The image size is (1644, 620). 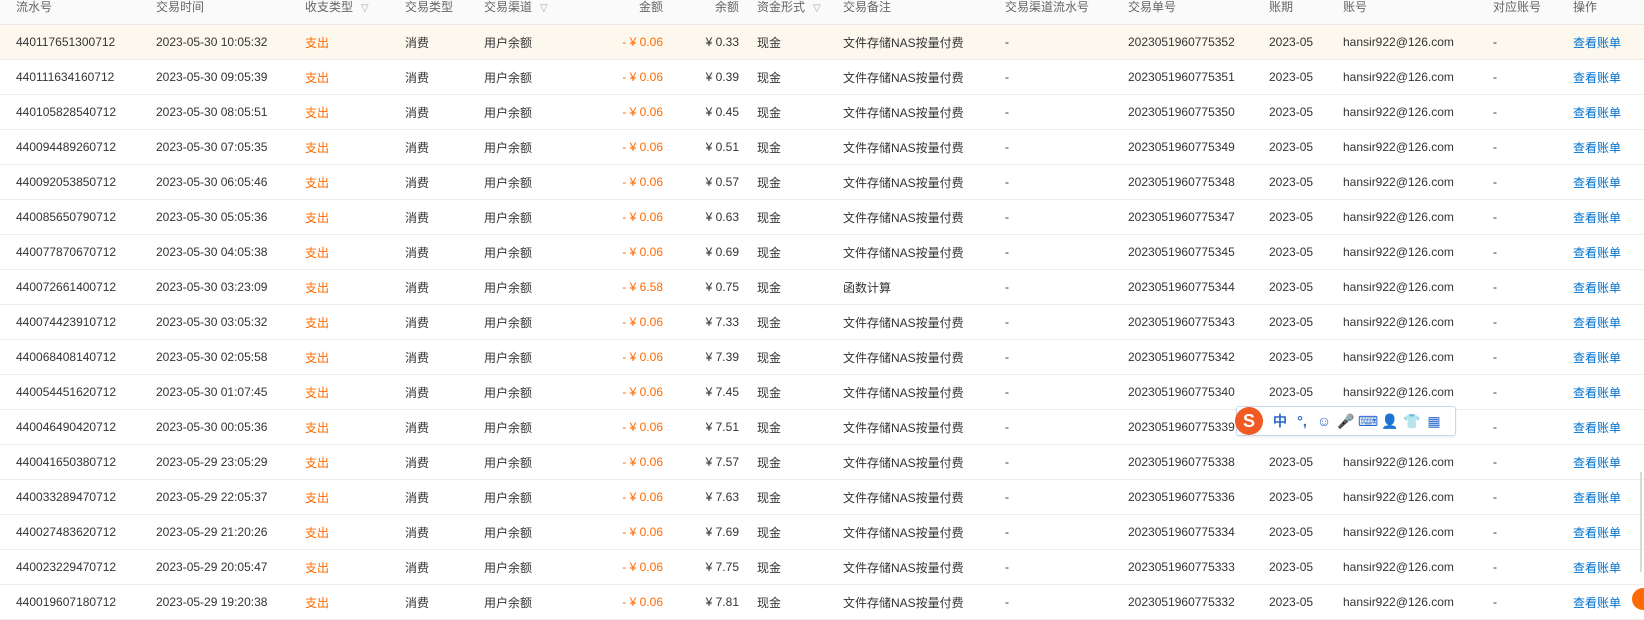 I want to click on header-label: 账号, so click(x=1355, y=7).